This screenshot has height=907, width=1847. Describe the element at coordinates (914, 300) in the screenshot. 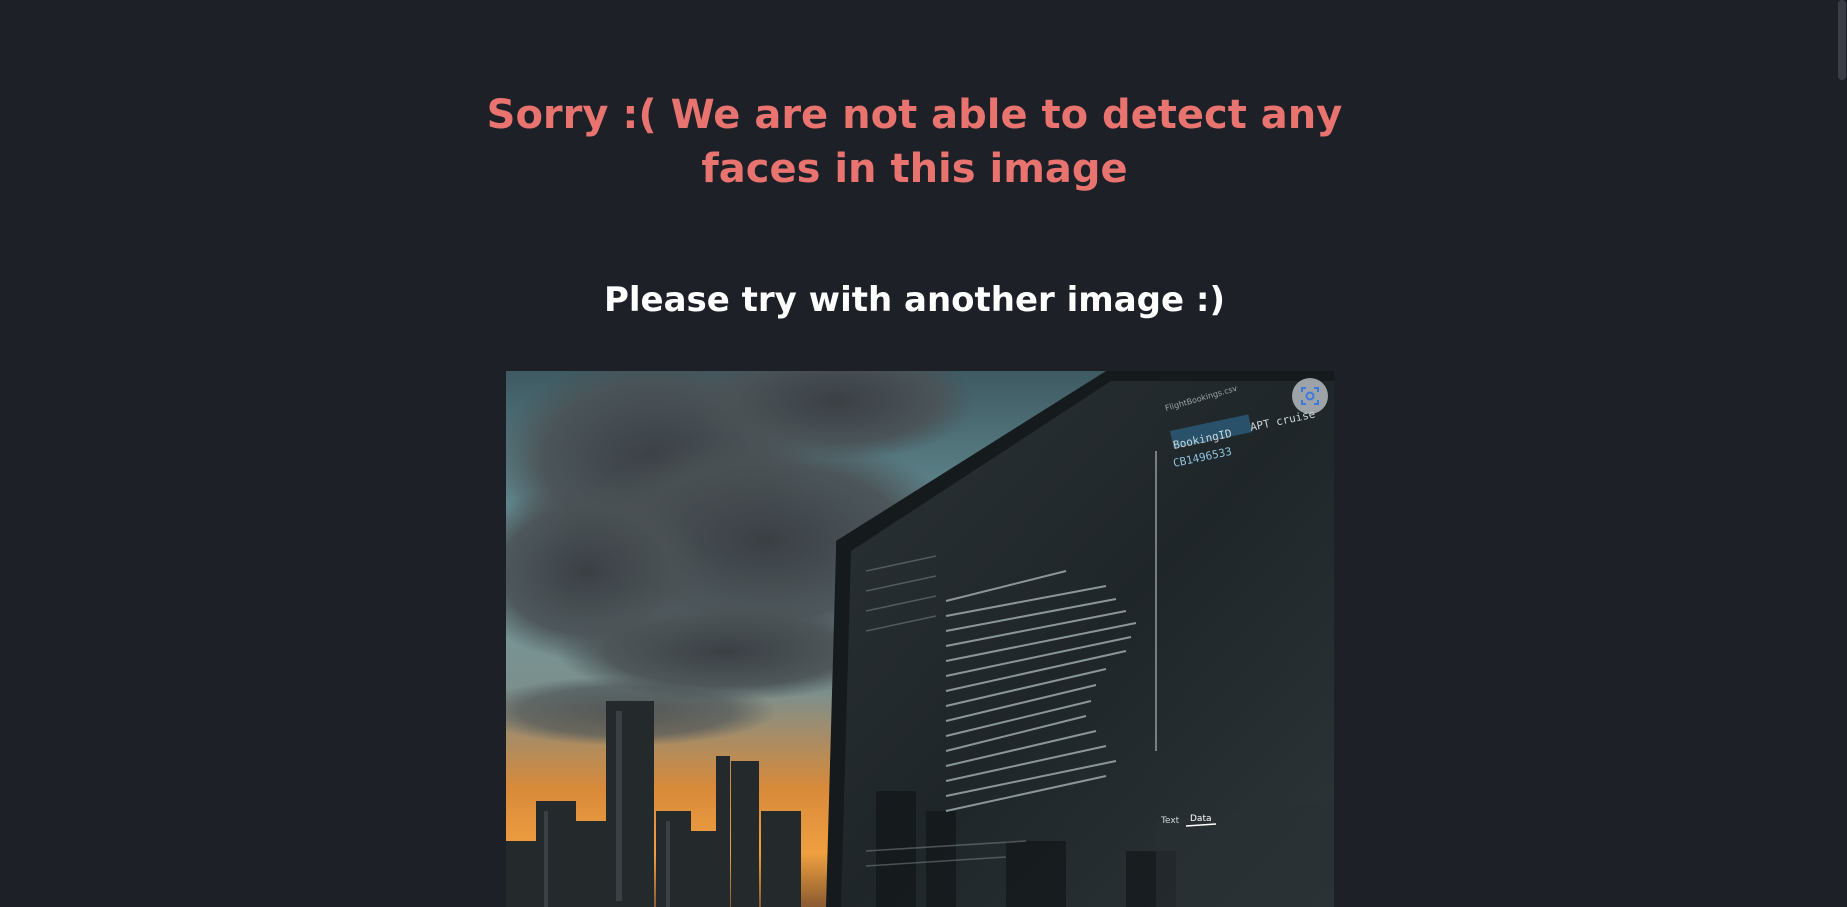

I see `retry-message: Please try with another image :)` at that location.